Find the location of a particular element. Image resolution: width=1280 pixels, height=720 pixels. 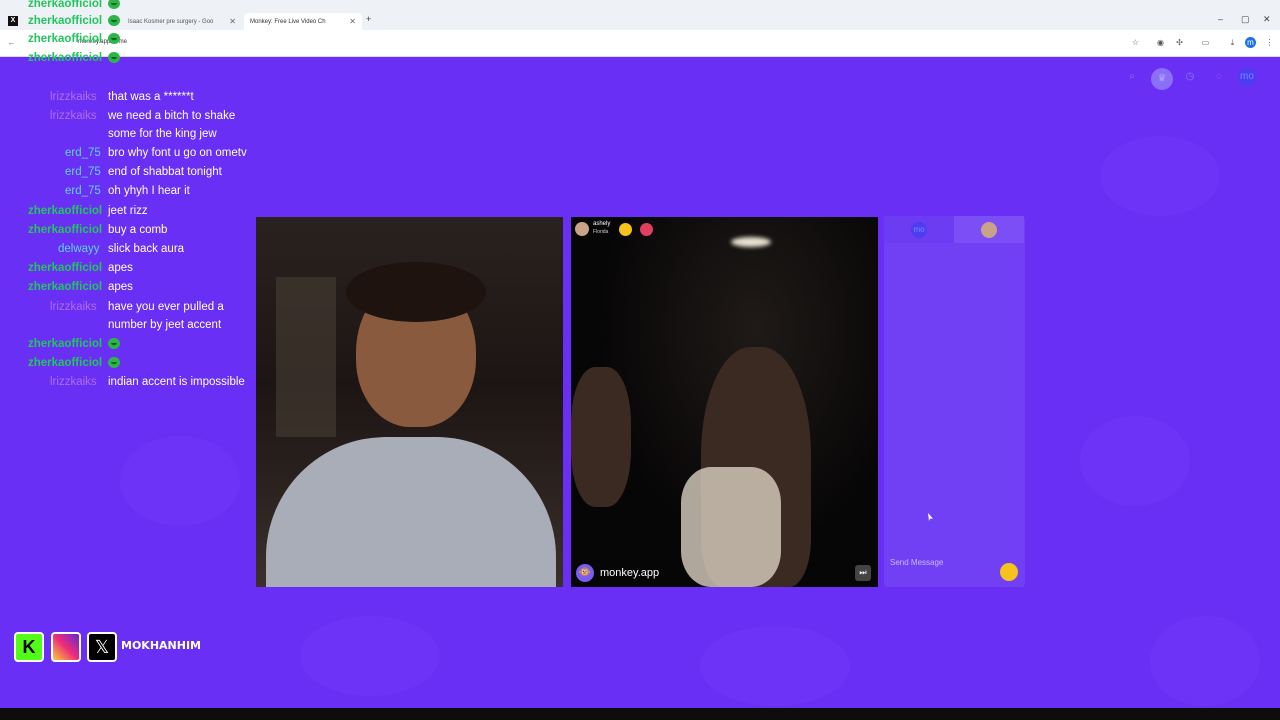

match-chat-panel: mo Send Message is located at coordinates (954, 401).